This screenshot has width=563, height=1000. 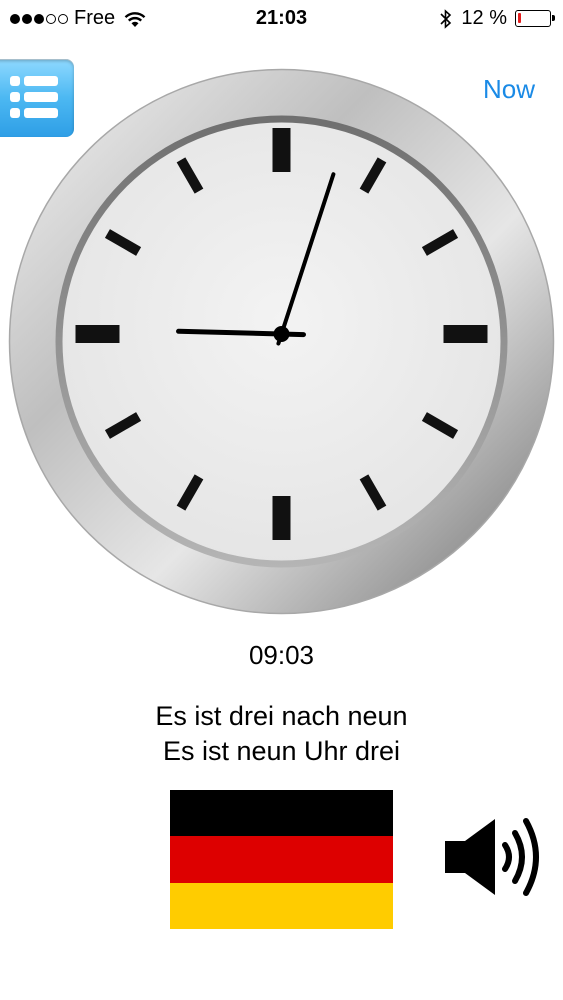 I want to click on time-phrase-secondary: Es ist neun Uhr drei, so click(x=281, y=751).